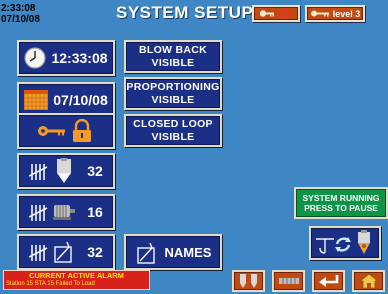  Describe the element at coordinates (76, 275) in the screenshot. I see `alarm-title: CURRENT ACTIVE ALARM` at that location.